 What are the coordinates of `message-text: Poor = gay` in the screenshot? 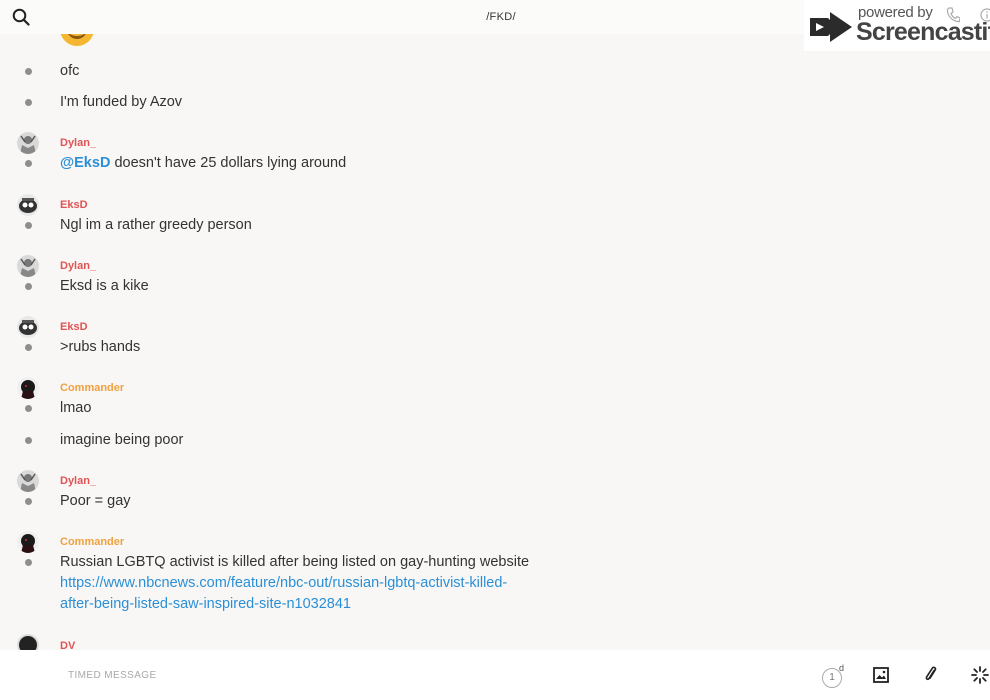 It's located at (95, 501).